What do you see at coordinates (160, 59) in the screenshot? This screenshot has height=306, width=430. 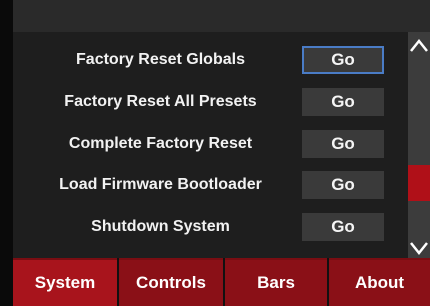 I see `setting-label: Factory Reset Globals` at bounding box center [160, 59].